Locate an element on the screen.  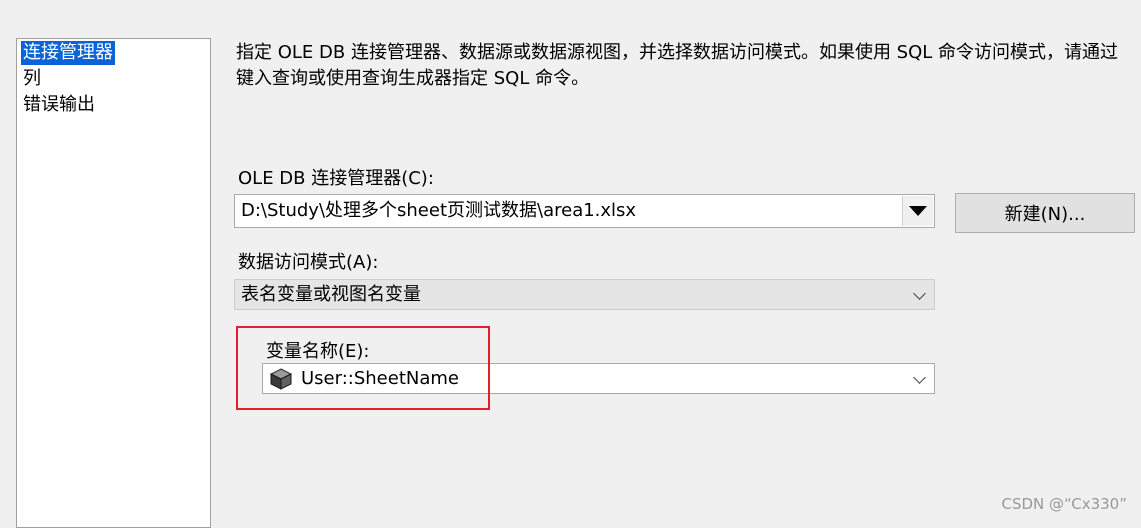
triangle-down-icon is located at coordinates (918, 211).